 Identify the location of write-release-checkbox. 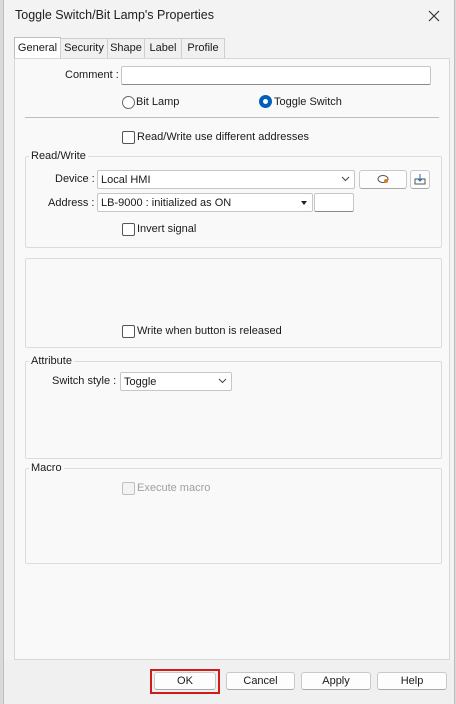
(128, 331).